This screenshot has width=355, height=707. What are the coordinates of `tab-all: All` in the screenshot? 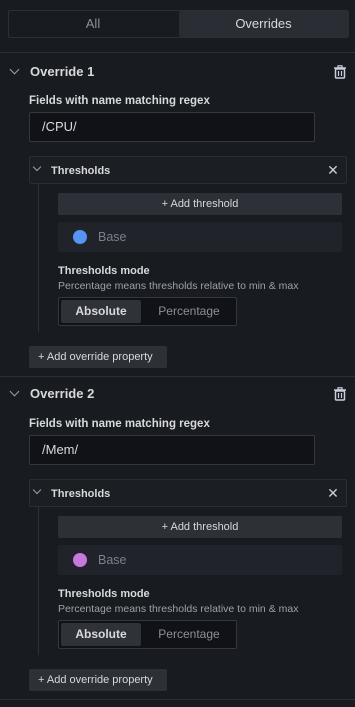 It's located at (93, 24).